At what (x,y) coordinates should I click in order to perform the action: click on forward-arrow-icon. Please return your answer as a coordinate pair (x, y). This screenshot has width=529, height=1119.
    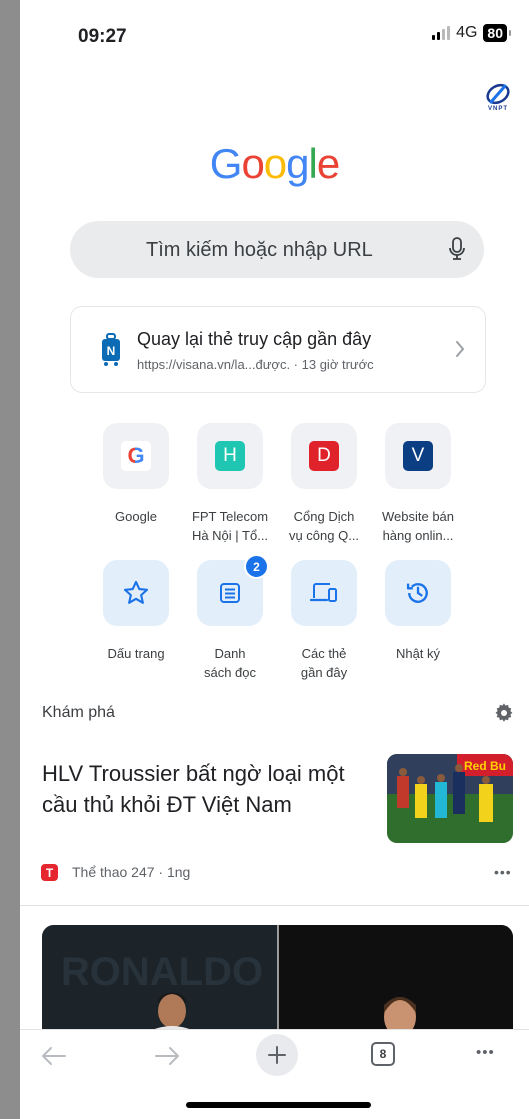
    Looking at the image, I should click on (167, 1056).